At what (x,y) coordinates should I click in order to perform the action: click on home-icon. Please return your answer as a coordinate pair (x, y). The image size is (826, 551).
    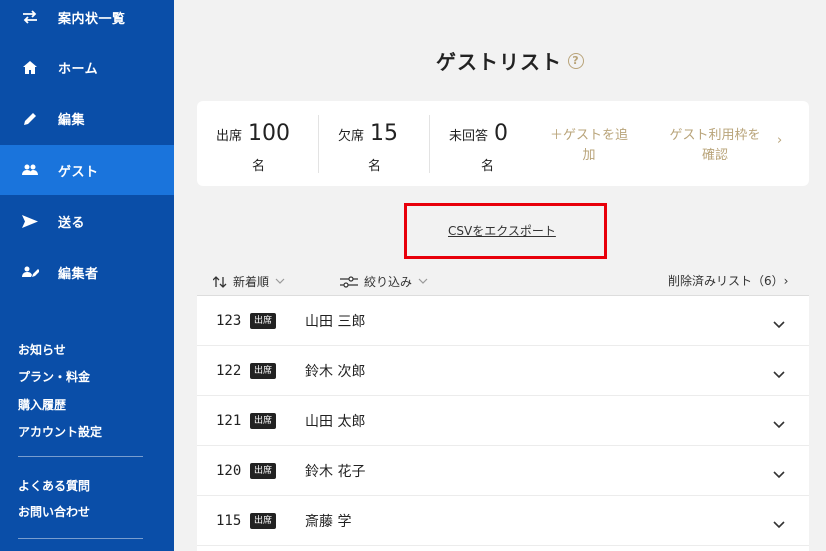
    Looking at the image, I should click on (30, 67).